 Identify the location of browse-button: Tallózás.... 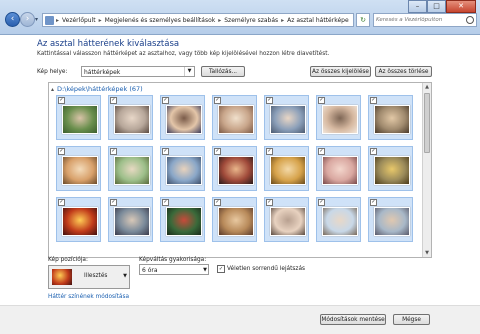
(223, 71).